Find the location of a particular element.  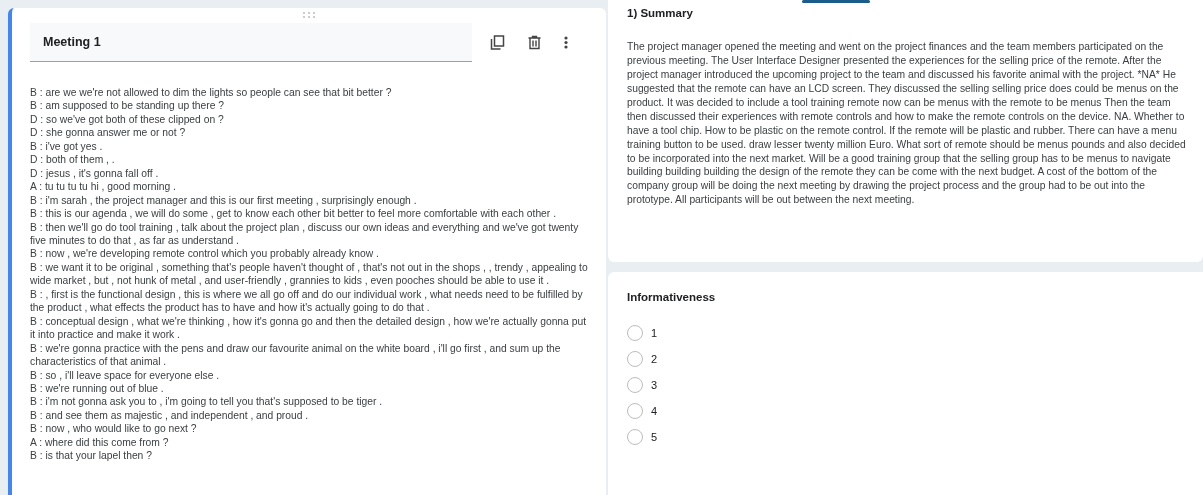

transcript-line: D : she gonna answer me or not ? is located at coordinates (108, 133).